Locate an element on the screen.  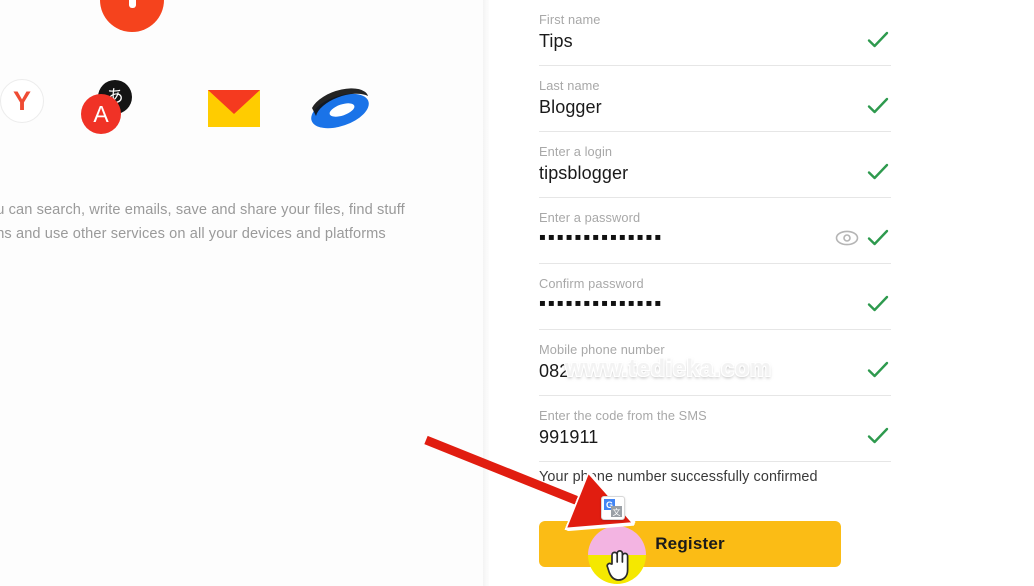
yandex-disk-icon is located at coordinates (340, 109).